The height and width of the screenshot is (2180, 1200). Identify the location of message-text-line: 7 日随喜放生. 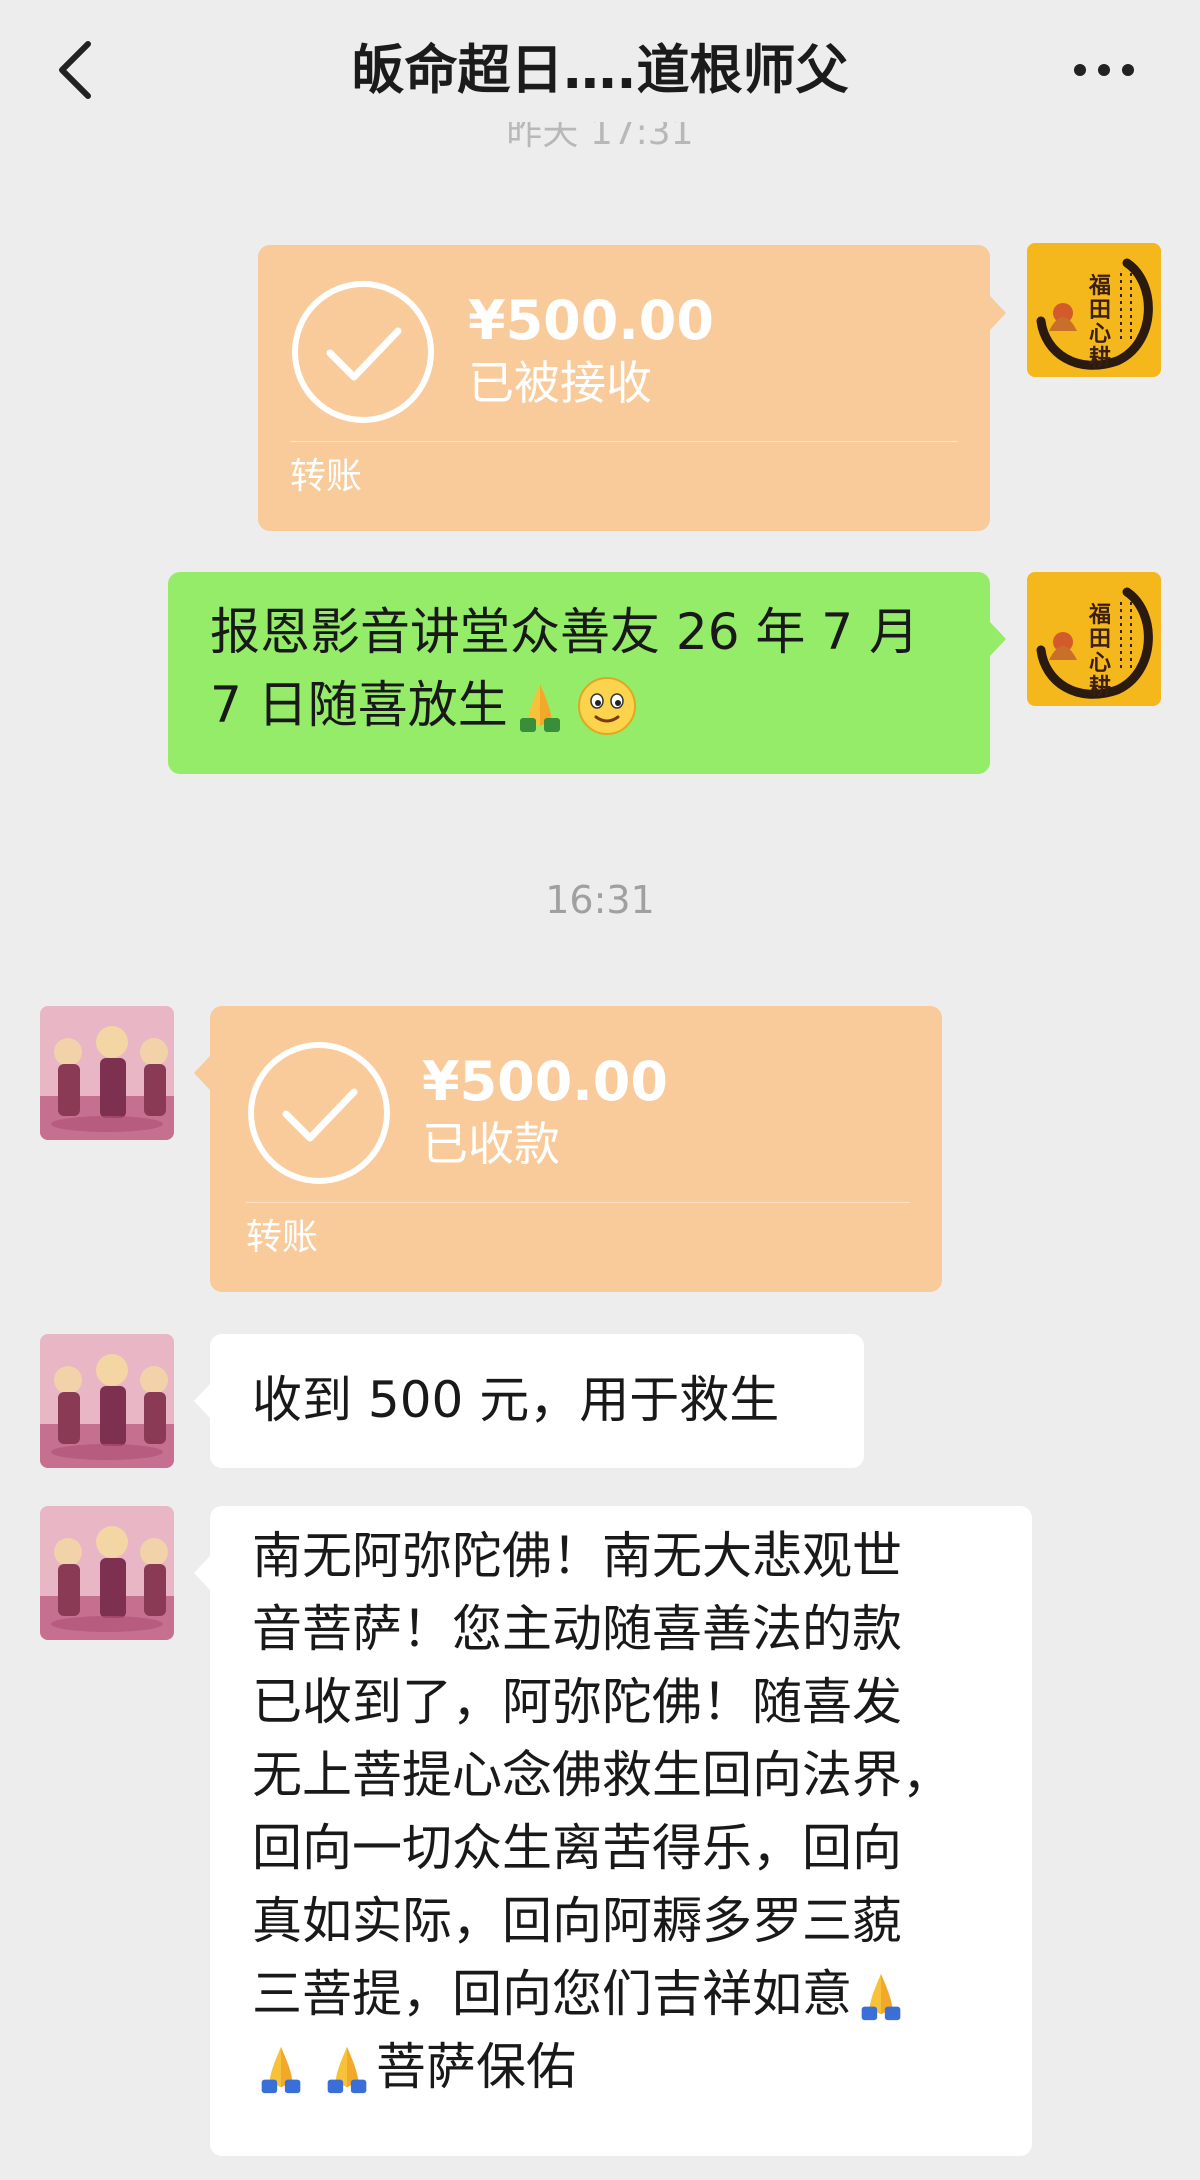
(359, 705).